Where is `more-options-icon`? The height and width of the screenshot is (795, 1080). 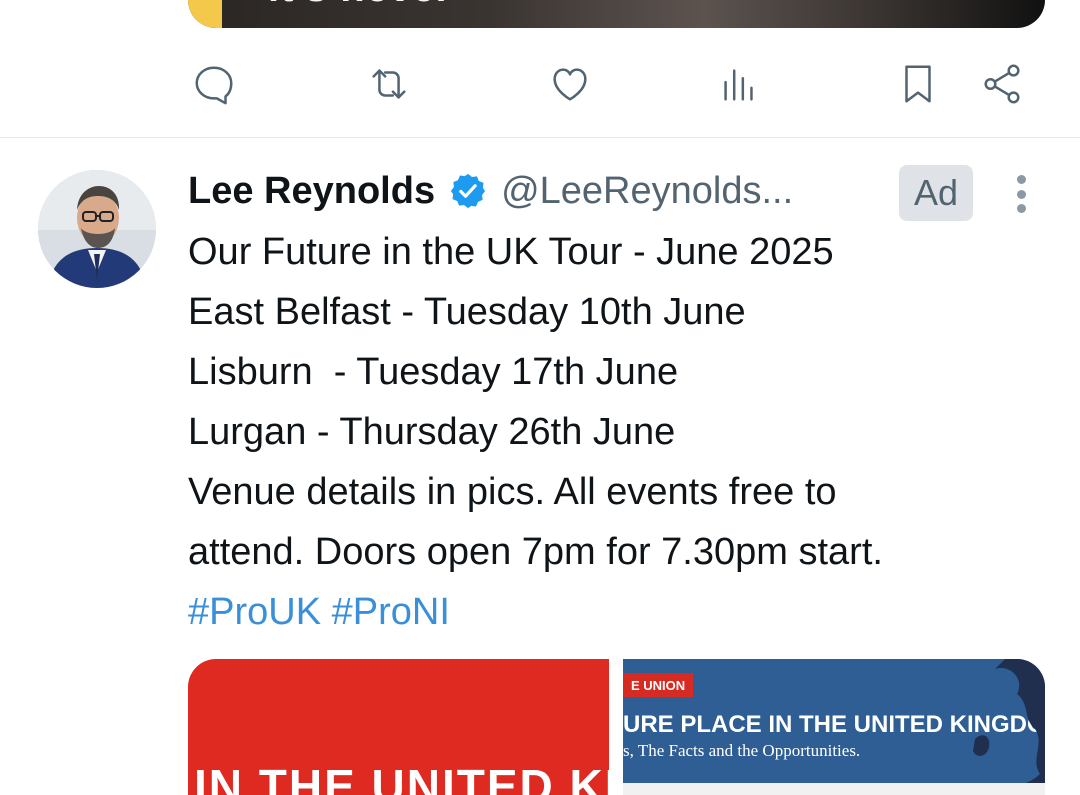 more-options-icon is located at coordinates (1021, 194).